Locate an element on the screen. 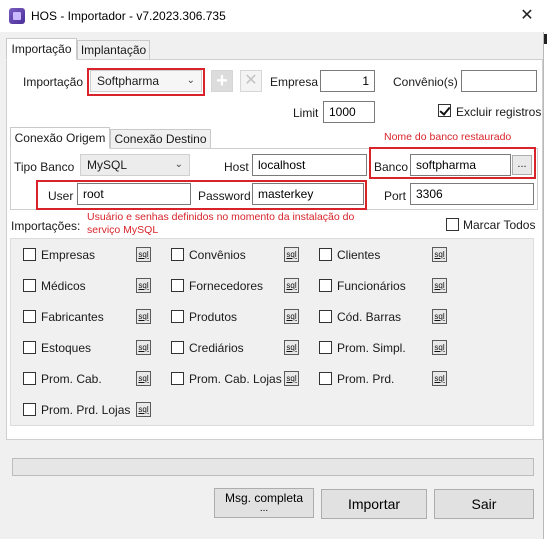 This screenshot has height=539, width=550. port-label: Port is located at coordinates (395, 196).